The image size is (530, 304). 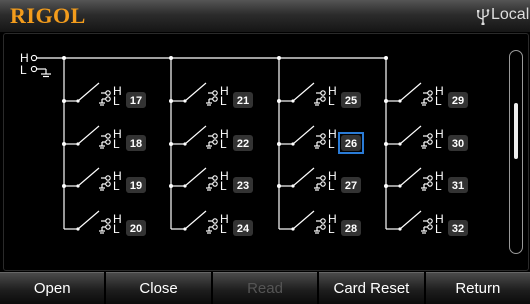 I want to click on relay-channel-20: HL 20, so click(x=104, y=211).